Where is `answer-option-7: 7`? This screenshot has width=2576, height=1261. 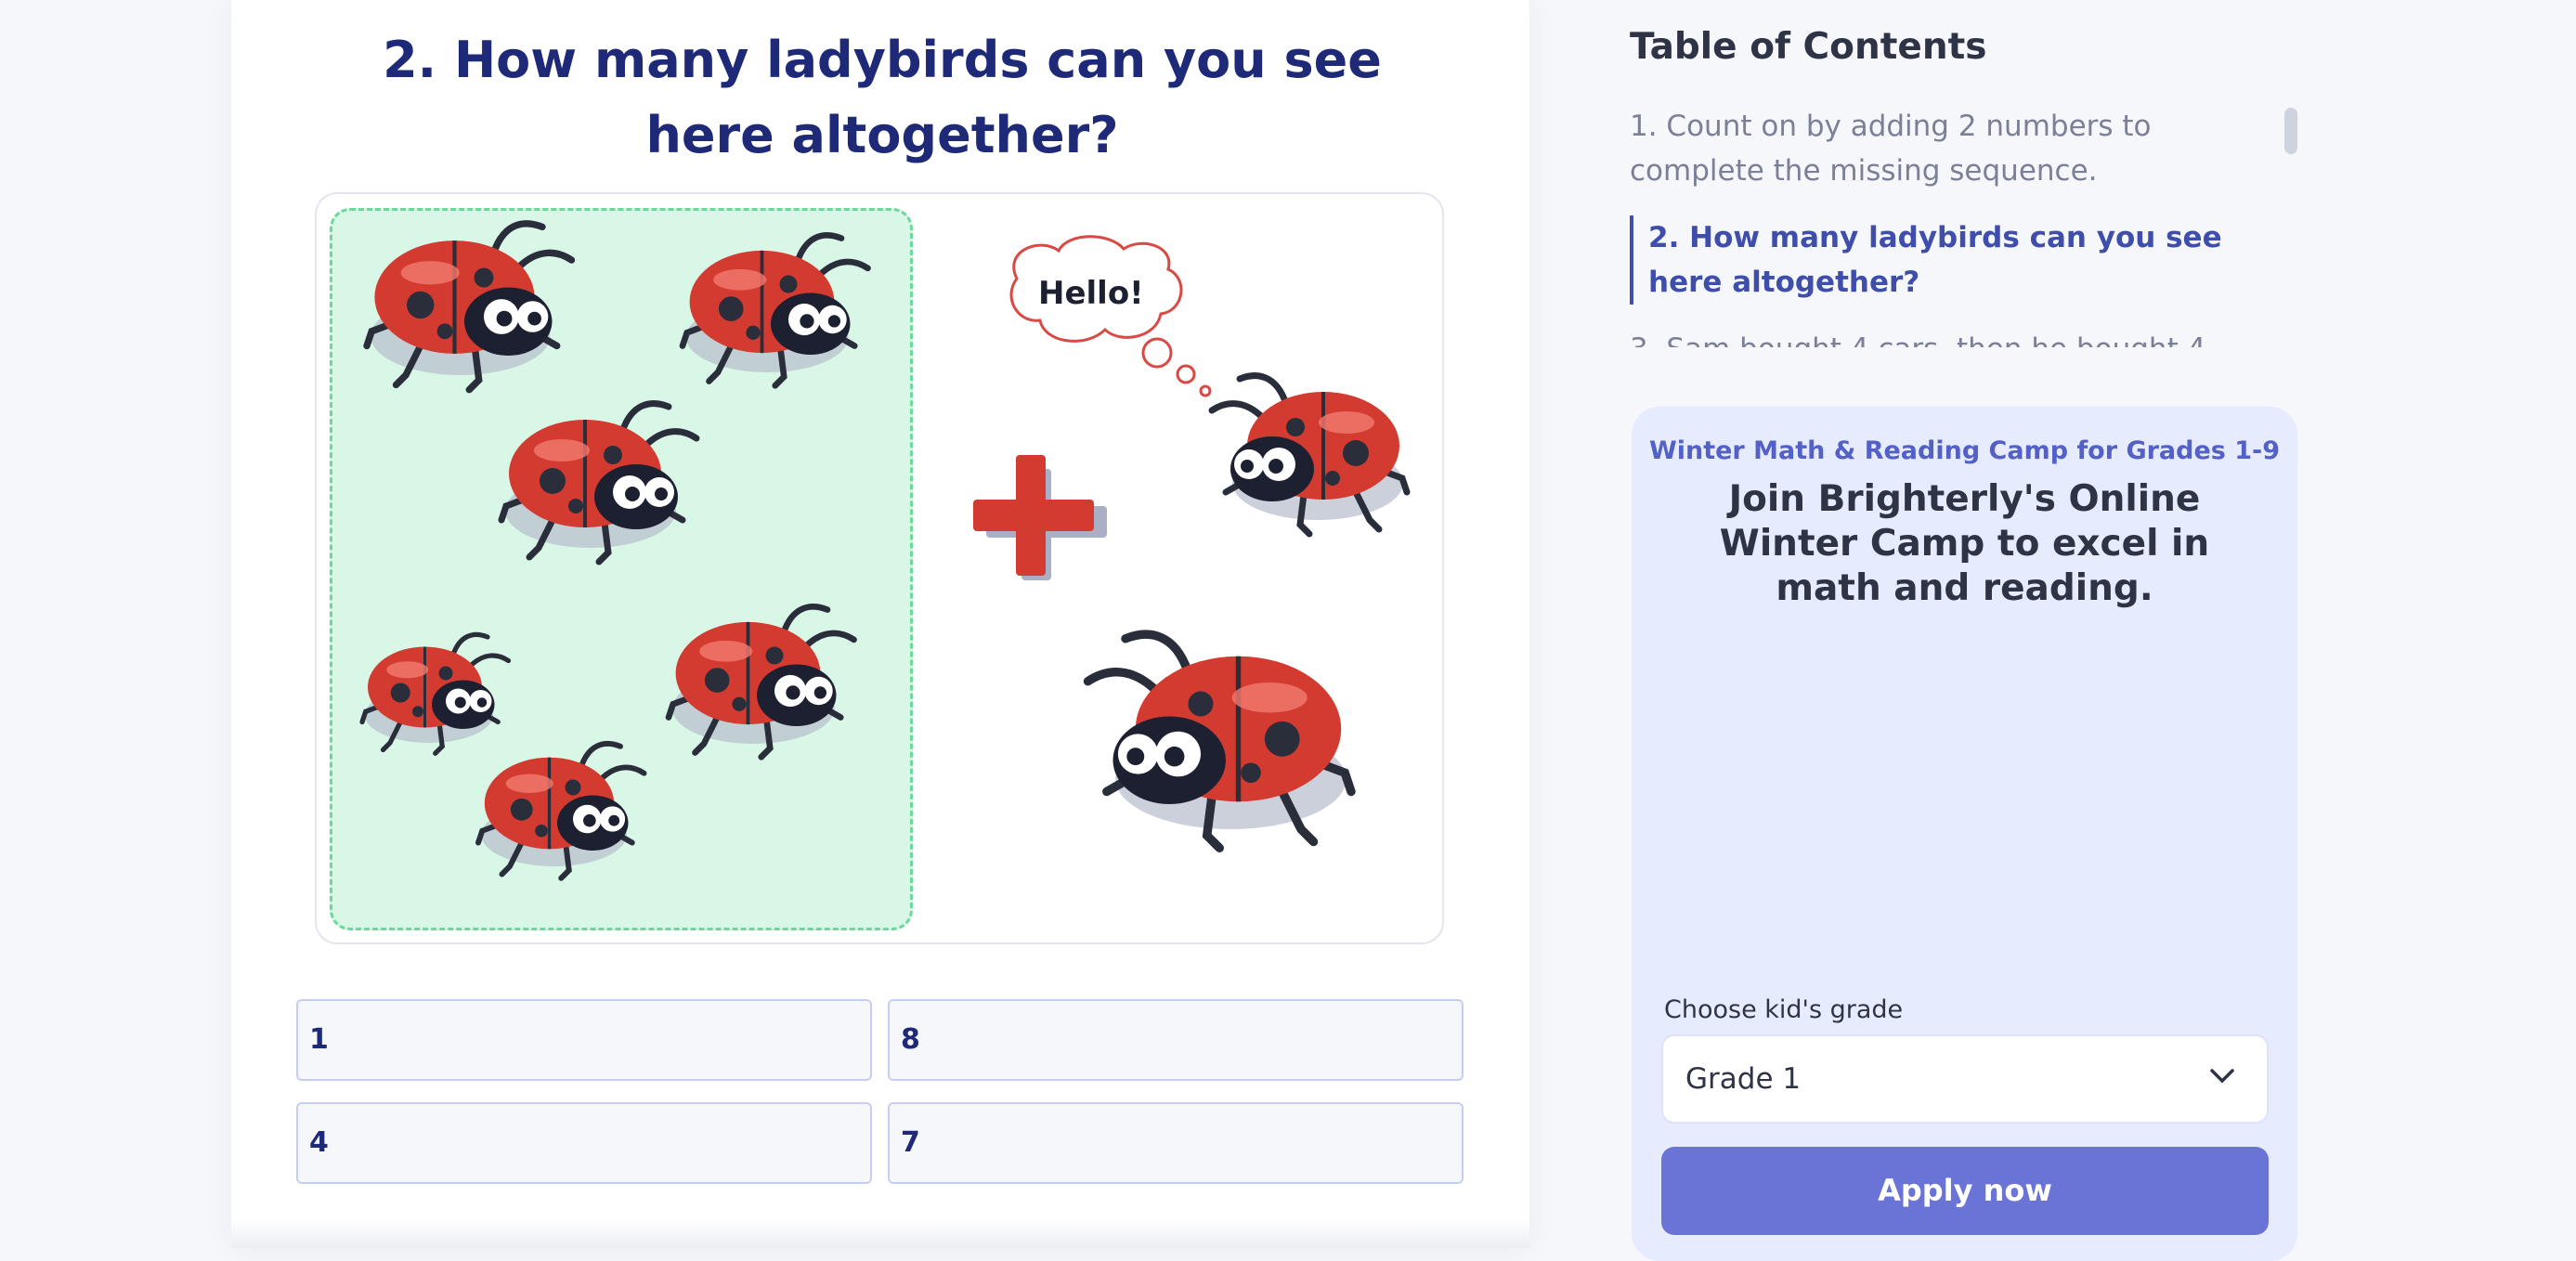
answer-option-7: 7 is located at coordinates (1176, 1143).